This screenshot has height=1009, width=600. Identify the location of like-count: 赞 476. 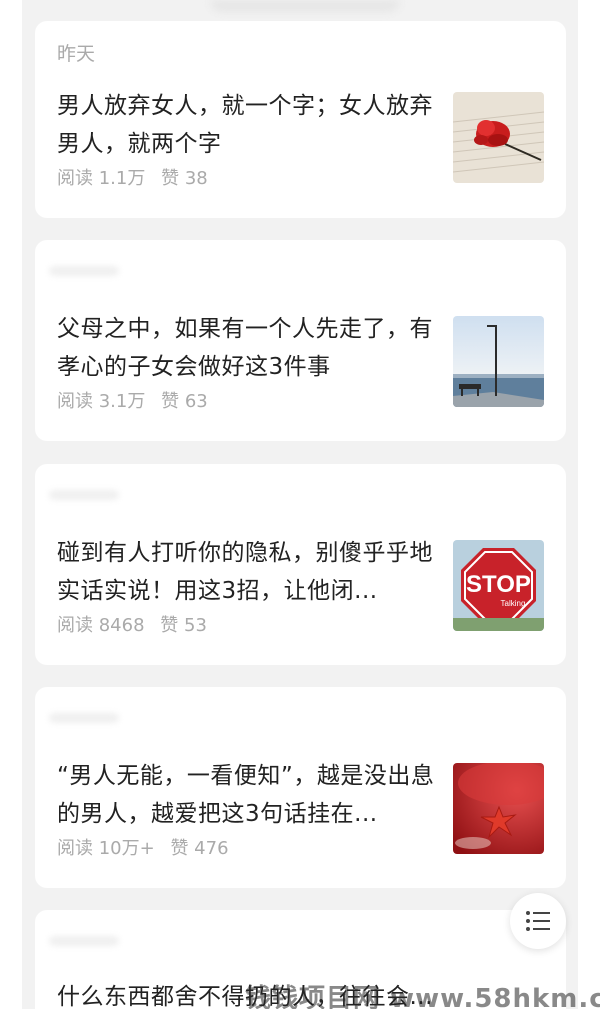
(199, 848).